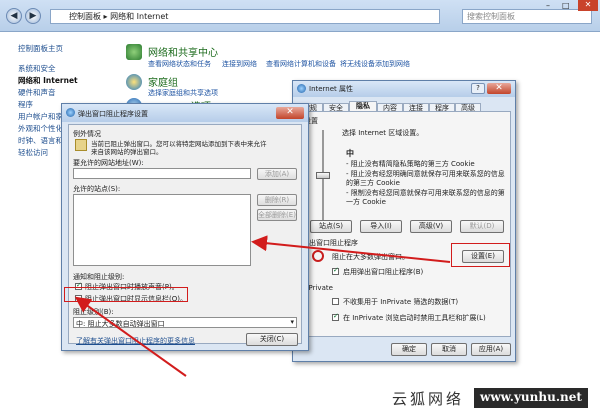 The image size is (600, 418). I want to click on watermark-text: 云狐网络, so click(428, 399).